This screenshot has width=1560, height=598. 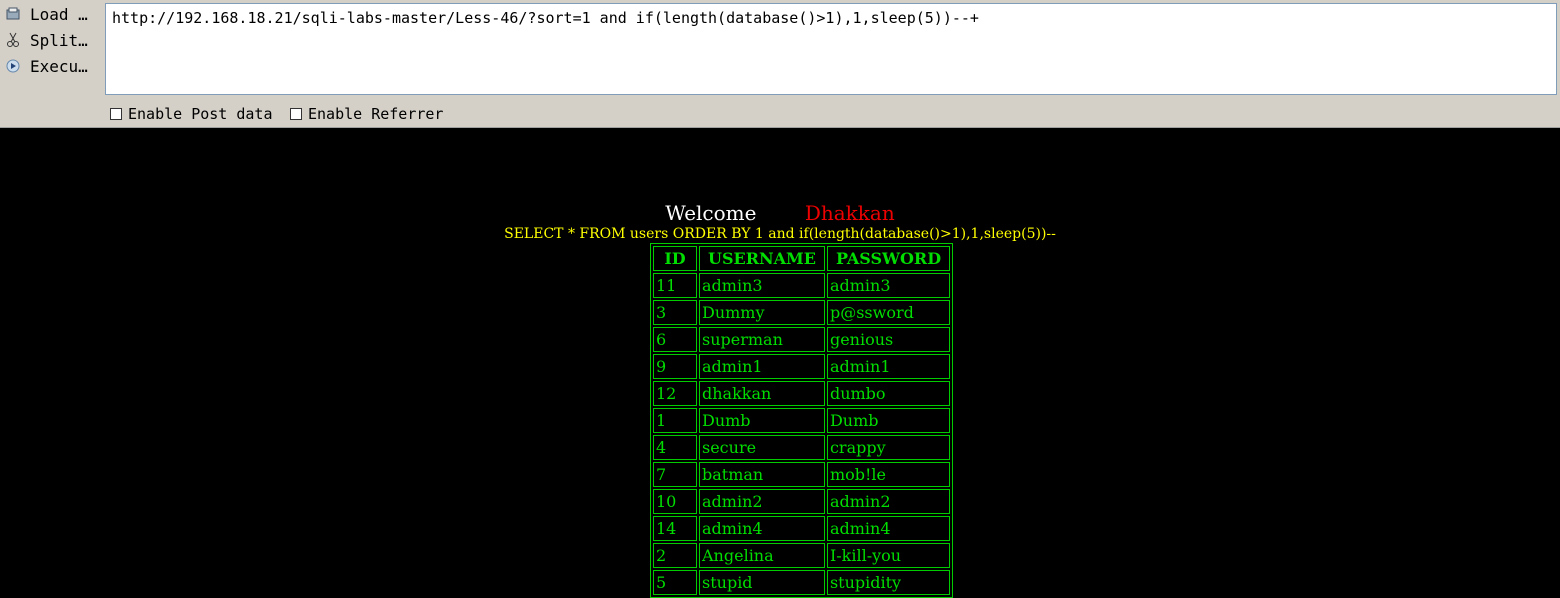 I want to click on cell-password: admin4, so click(x=888, y=528).